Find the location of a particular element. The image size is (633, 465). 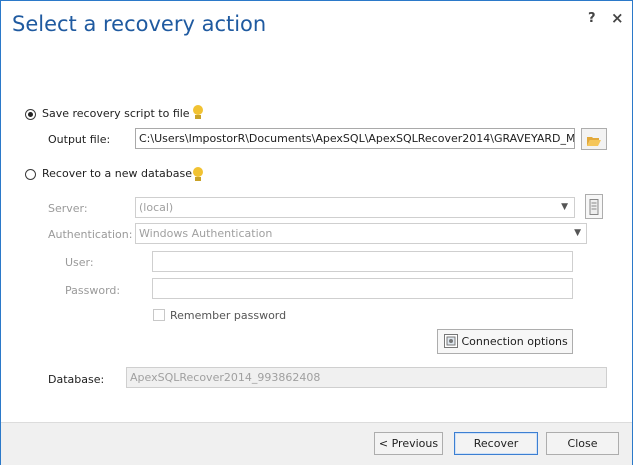

server-icon is located at coordinates (594, 207).